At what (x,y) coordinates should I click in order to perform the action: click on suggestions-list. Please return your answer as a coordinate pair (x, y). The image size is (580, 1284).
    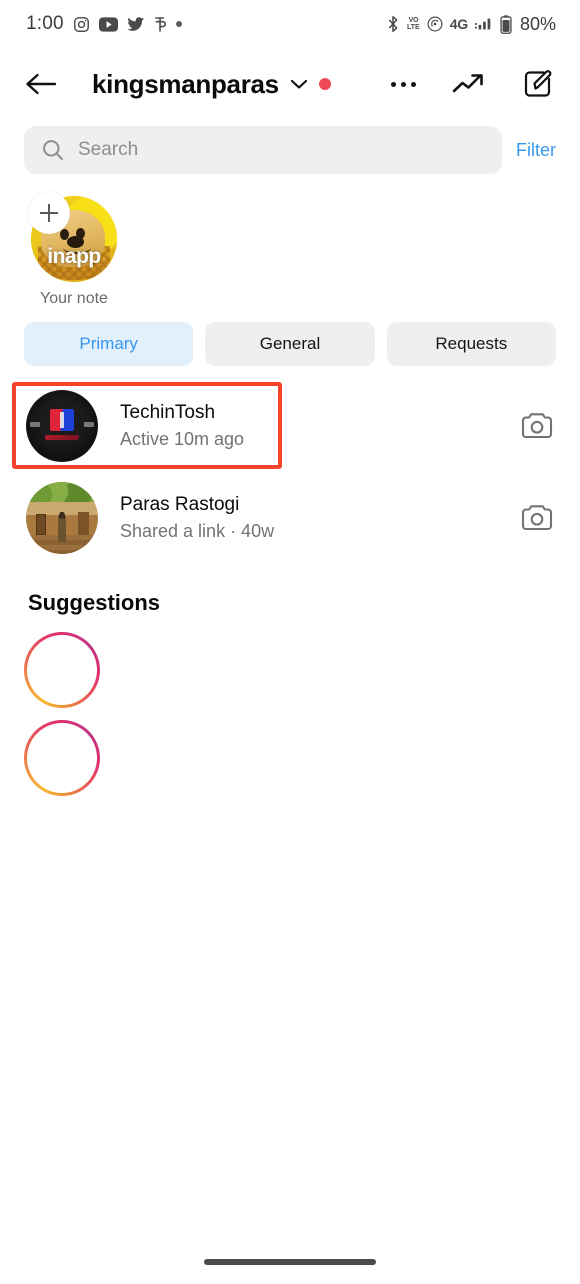
    Looking at the image, I should click on (290, 706).